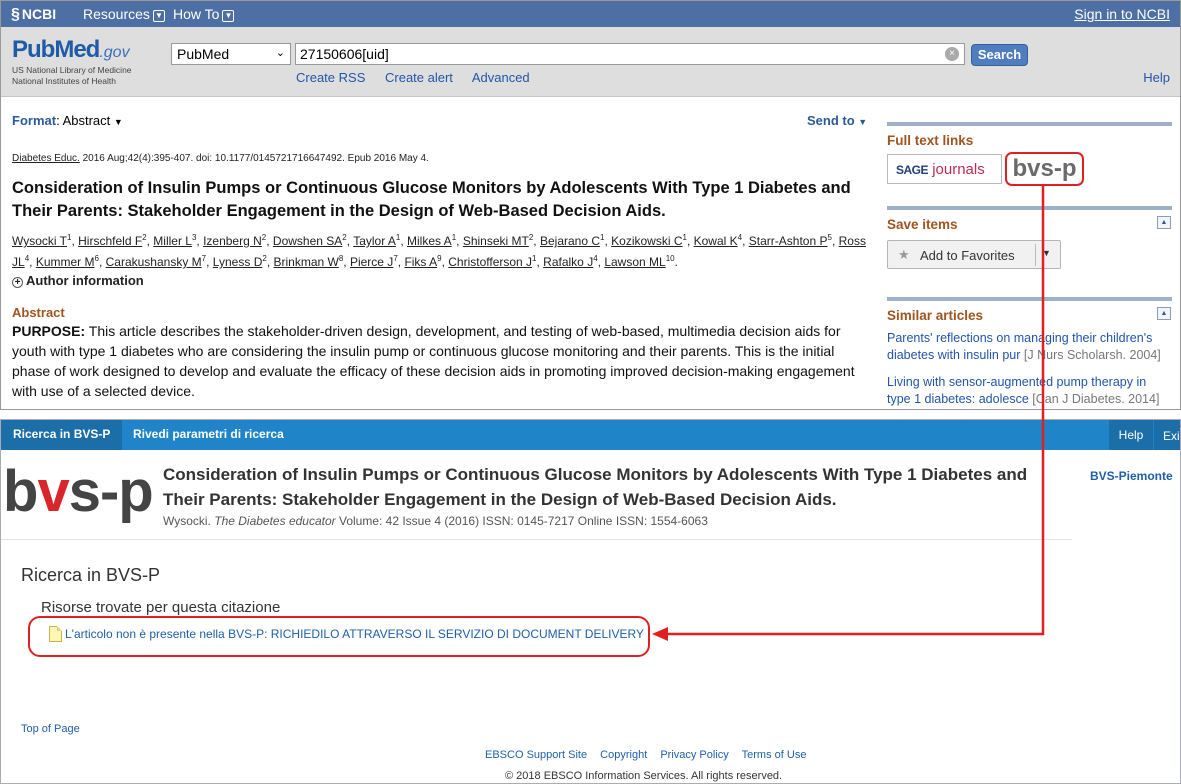 This screenshot has width=1181, height=784. What do you see at coordinates (174, 240) in the screenshot?
I see `author-link: Miller L3` at bounding box center [174, 240].